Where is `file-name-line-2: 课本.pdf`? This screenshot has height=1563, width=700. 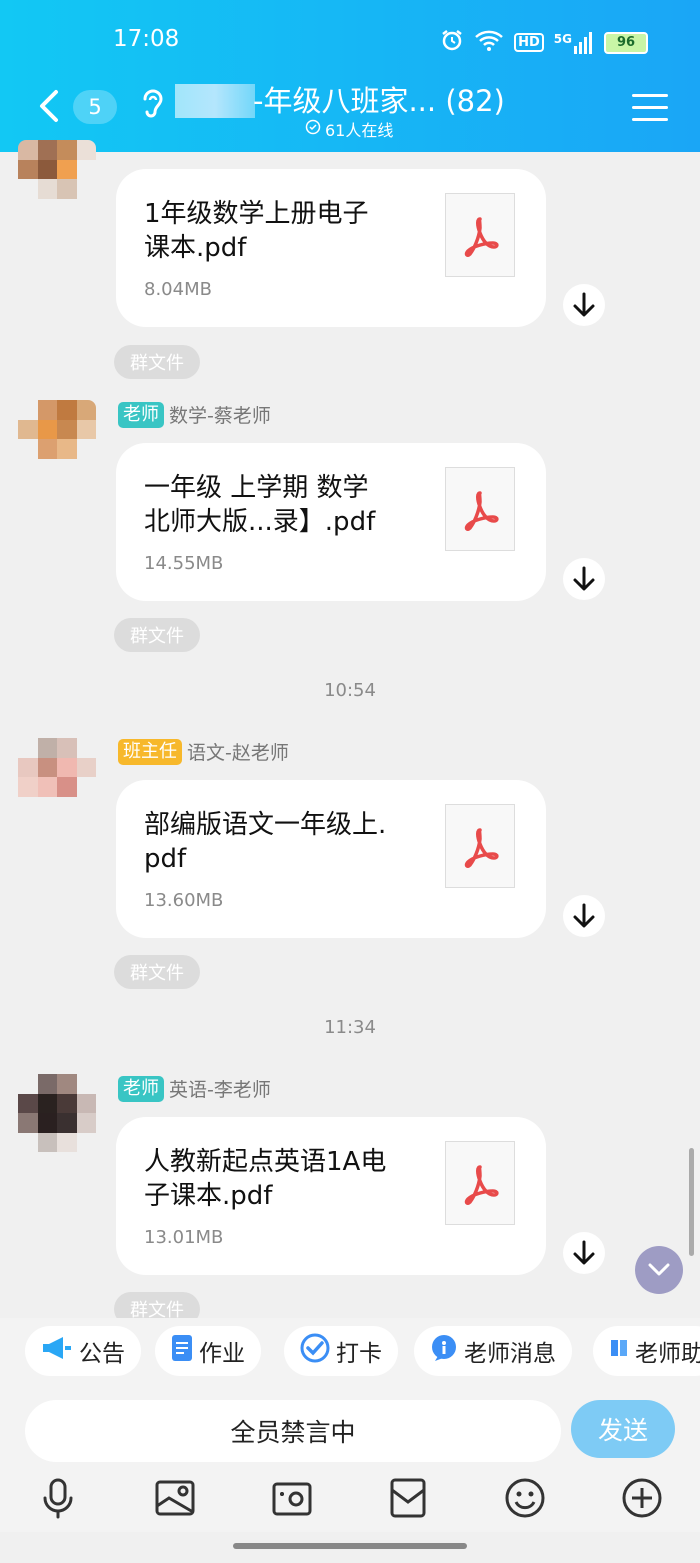 file-name-line-2: 课本.pdf is located at coordinates (195, 248).